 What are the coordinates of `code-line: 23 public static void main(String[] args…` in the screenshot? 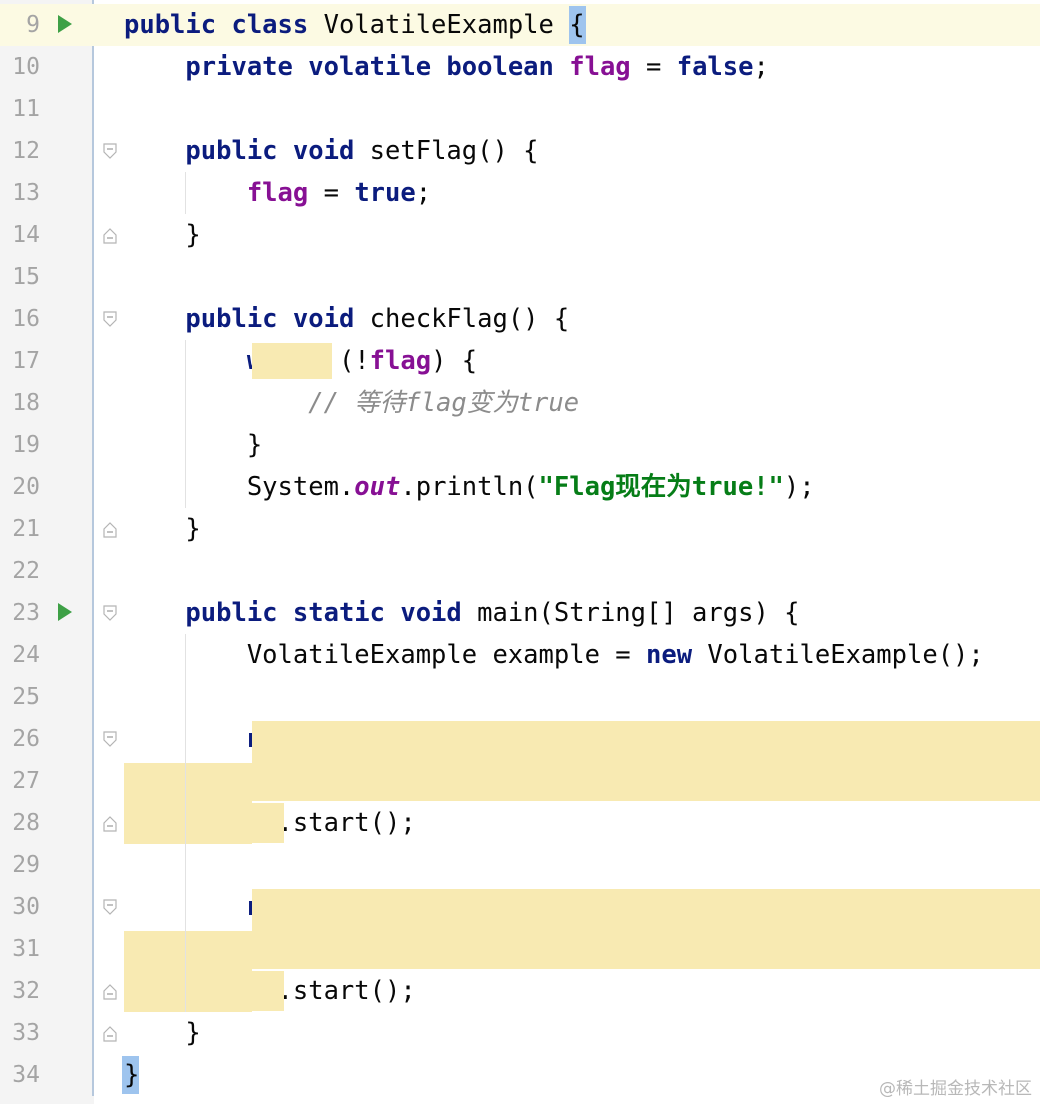 It's located at (520, 613).